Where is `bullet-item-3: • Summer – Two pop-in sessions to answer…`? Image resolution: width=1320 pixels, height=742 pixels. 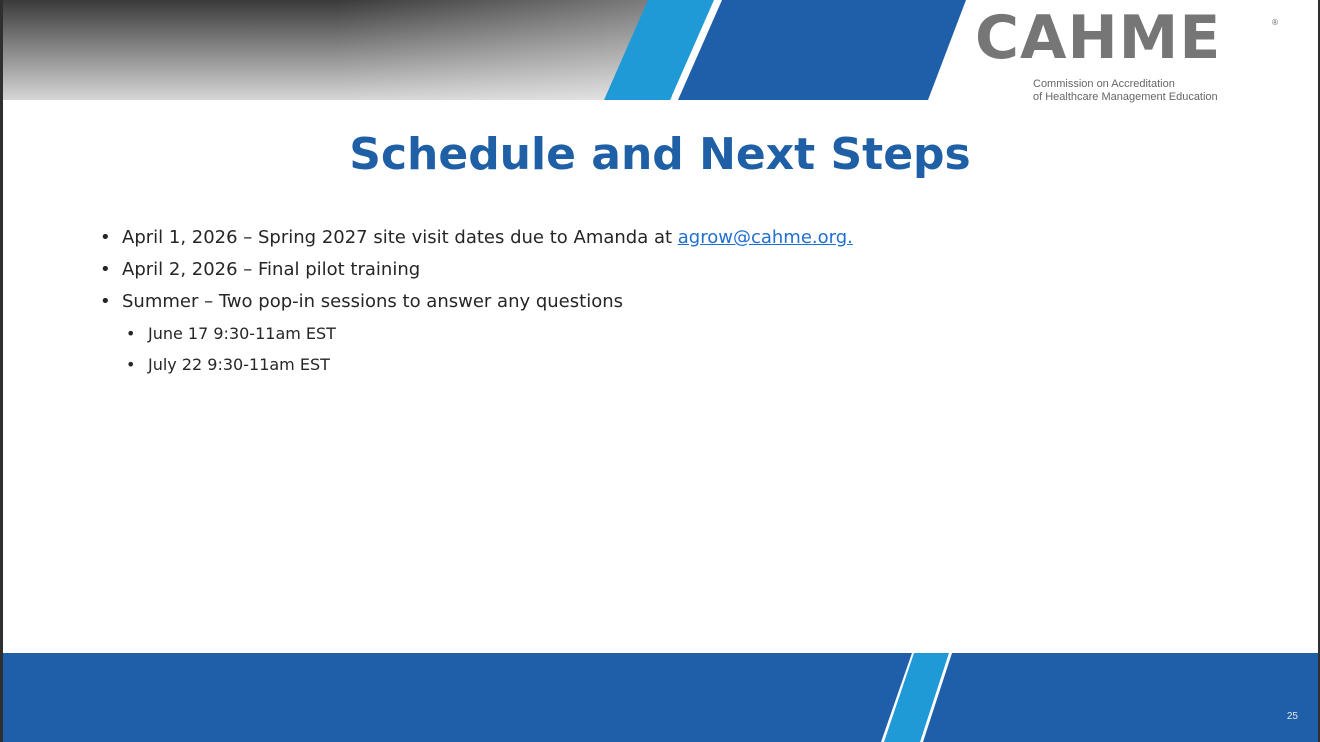
bullet-item-3: • Summer – Two pop-in sessions to answer… is located at coordinates (476, 333).